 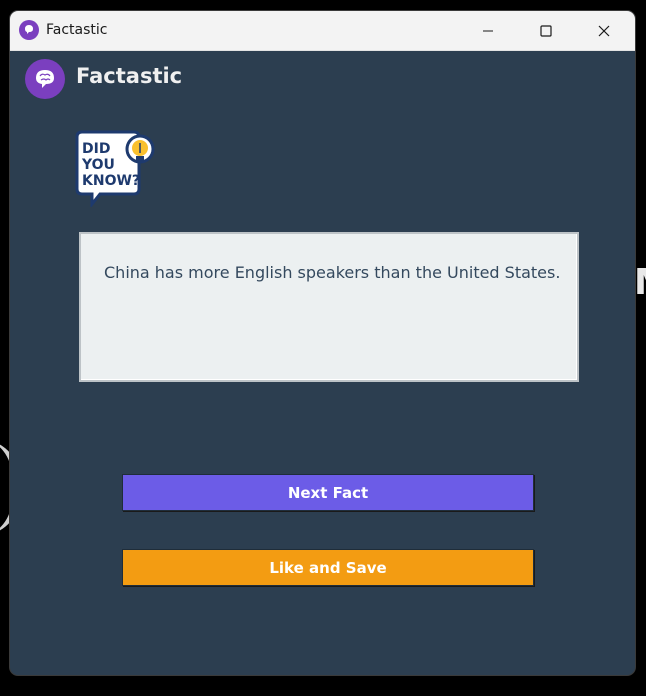 What do you see at coordinates (98, 165) in the screenshot?
I see `badge-line-2: YOU` at bounding box center [98, 165].